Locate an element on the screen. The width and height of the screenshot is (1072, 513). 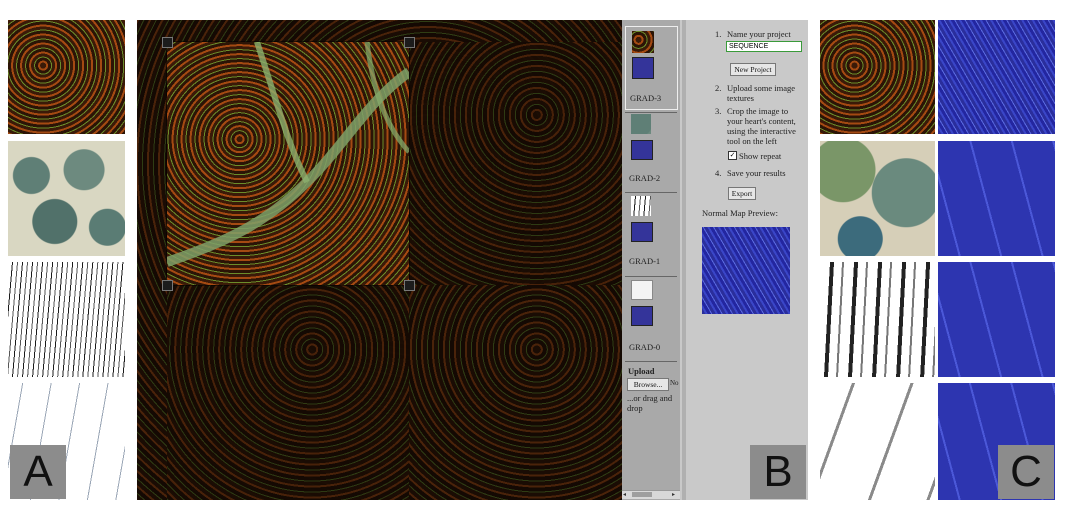
result-canyon-texture is located at coordinates (877, 77).